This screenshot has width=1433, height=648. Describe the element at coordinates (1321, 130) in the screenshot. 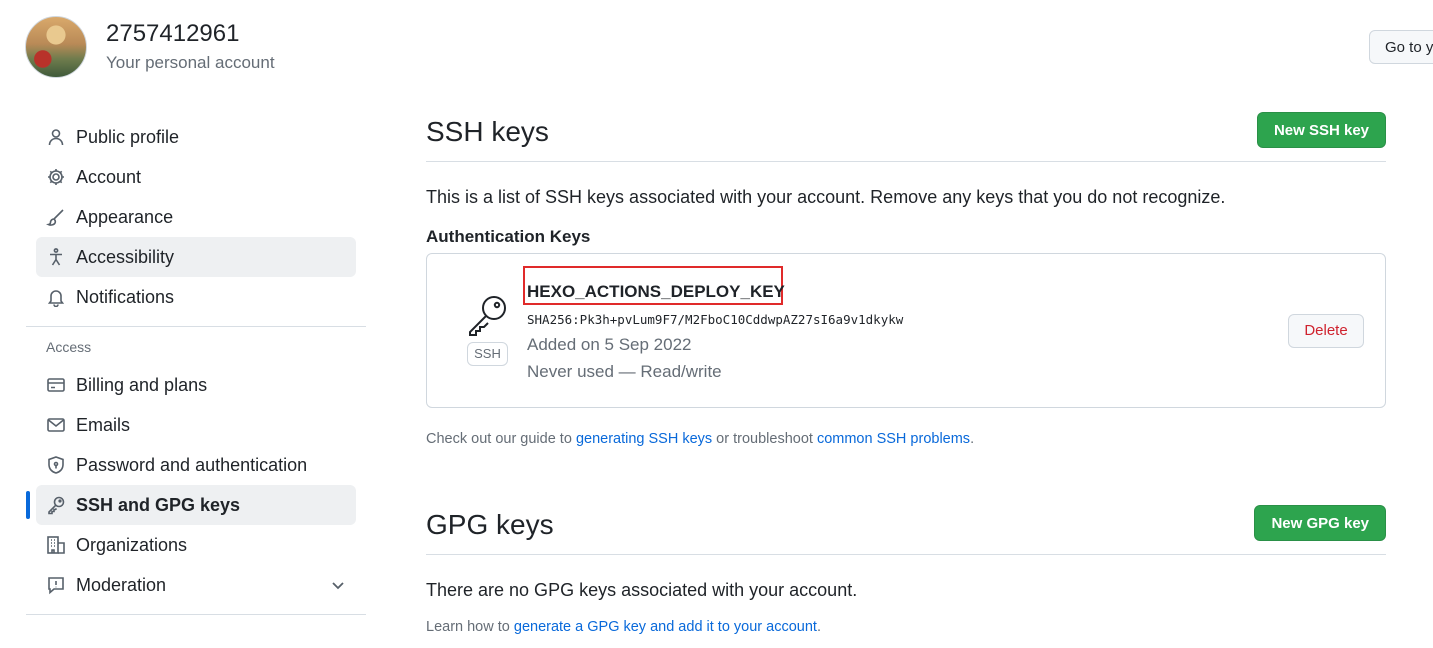

I see `new-ssh-key-button: New SSH key` at that location.